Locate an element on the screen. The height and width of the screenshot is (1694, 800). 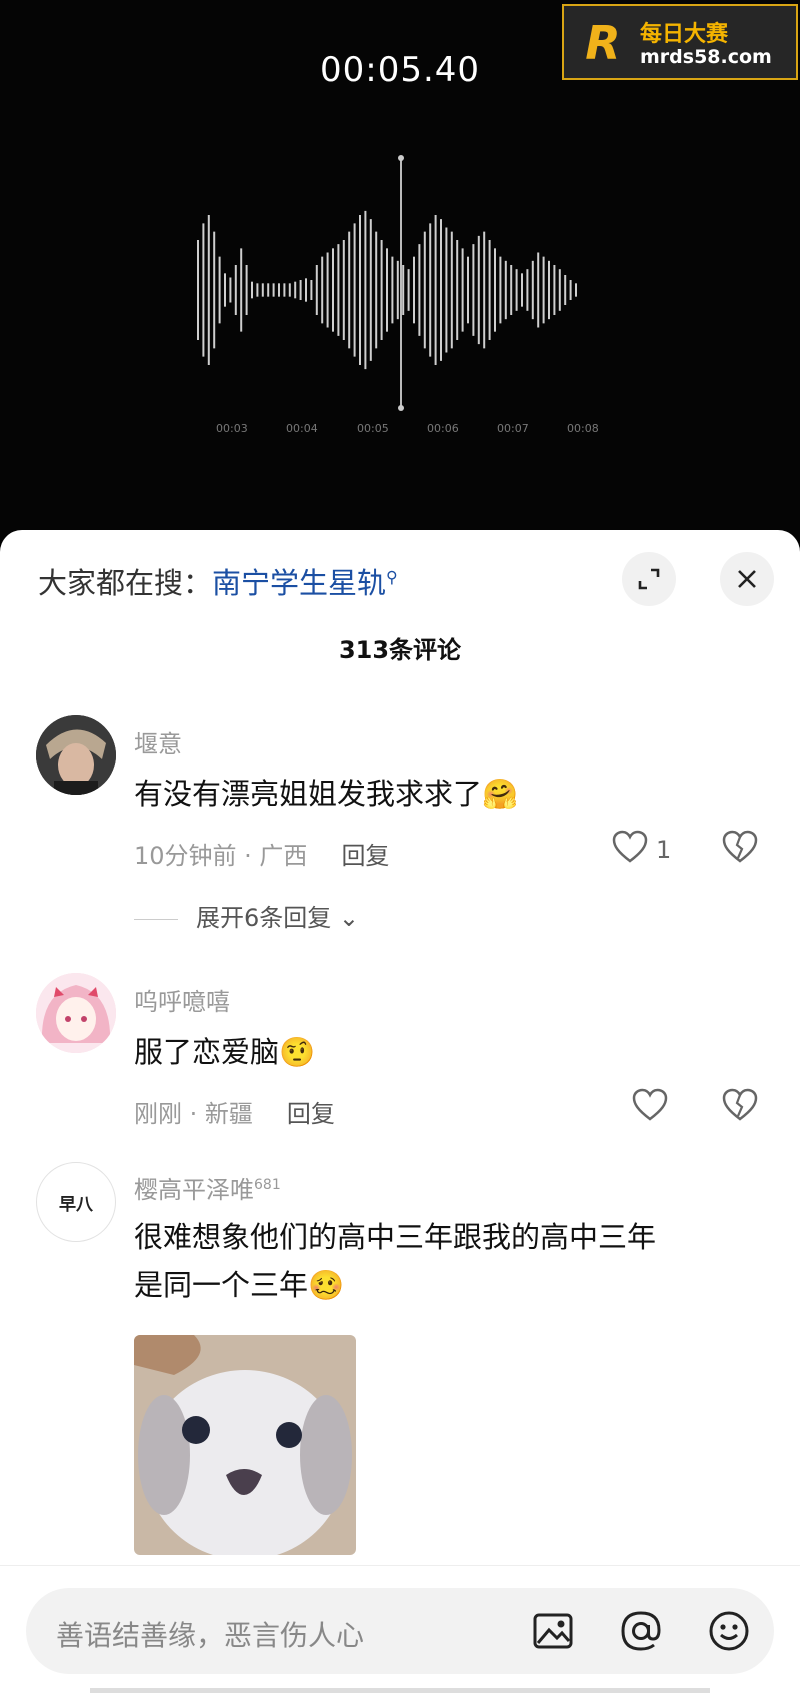
search-prefix: 大家都在搜： is located at coordinates (125, 583).